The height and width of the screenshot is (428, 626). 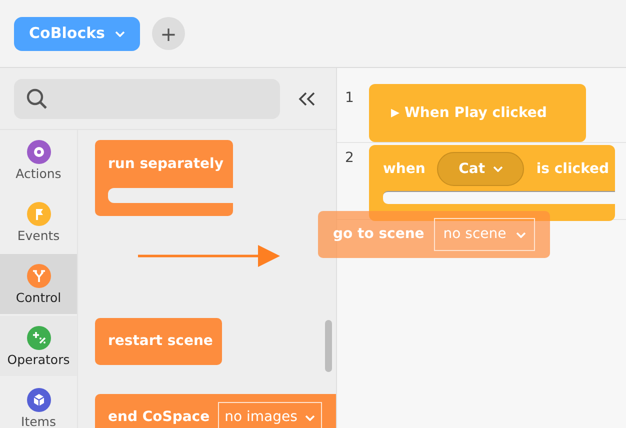 I want to click on line-number: 1, so click(x=349, y=98).